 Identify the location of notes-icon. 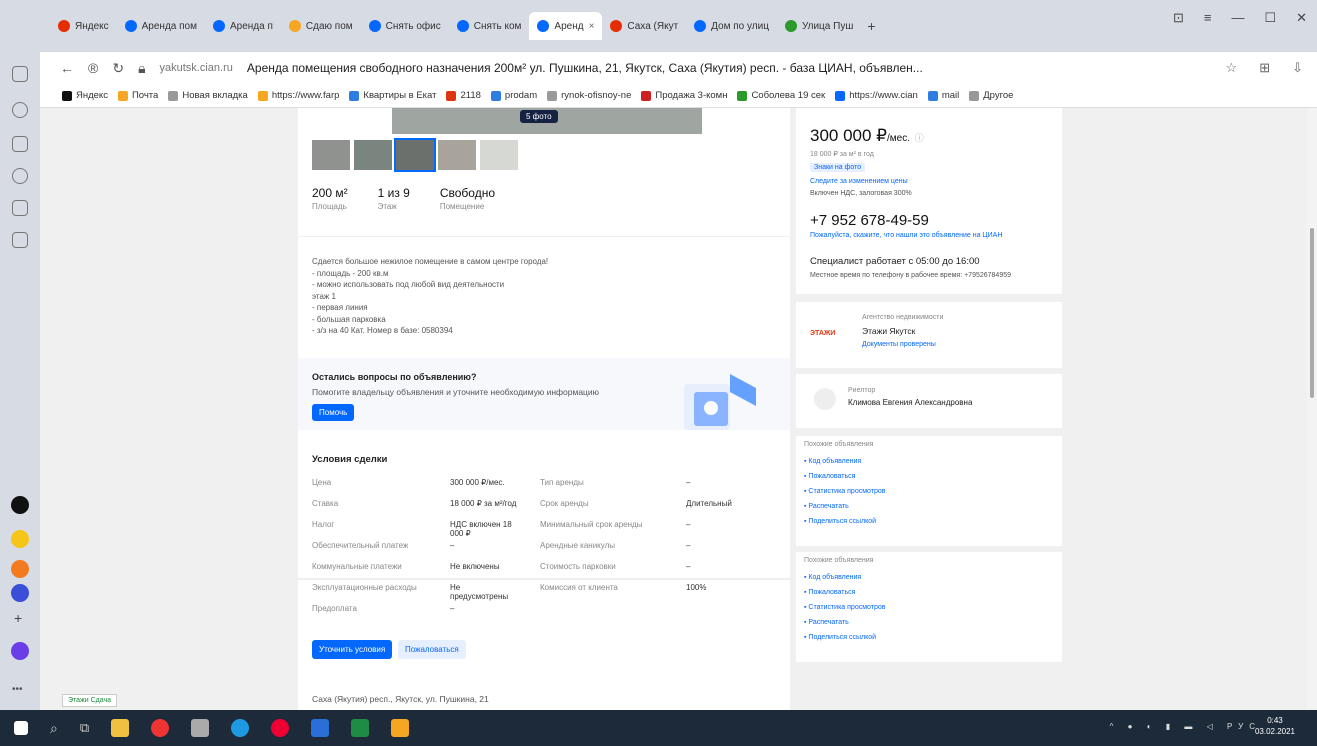
(20, 208).